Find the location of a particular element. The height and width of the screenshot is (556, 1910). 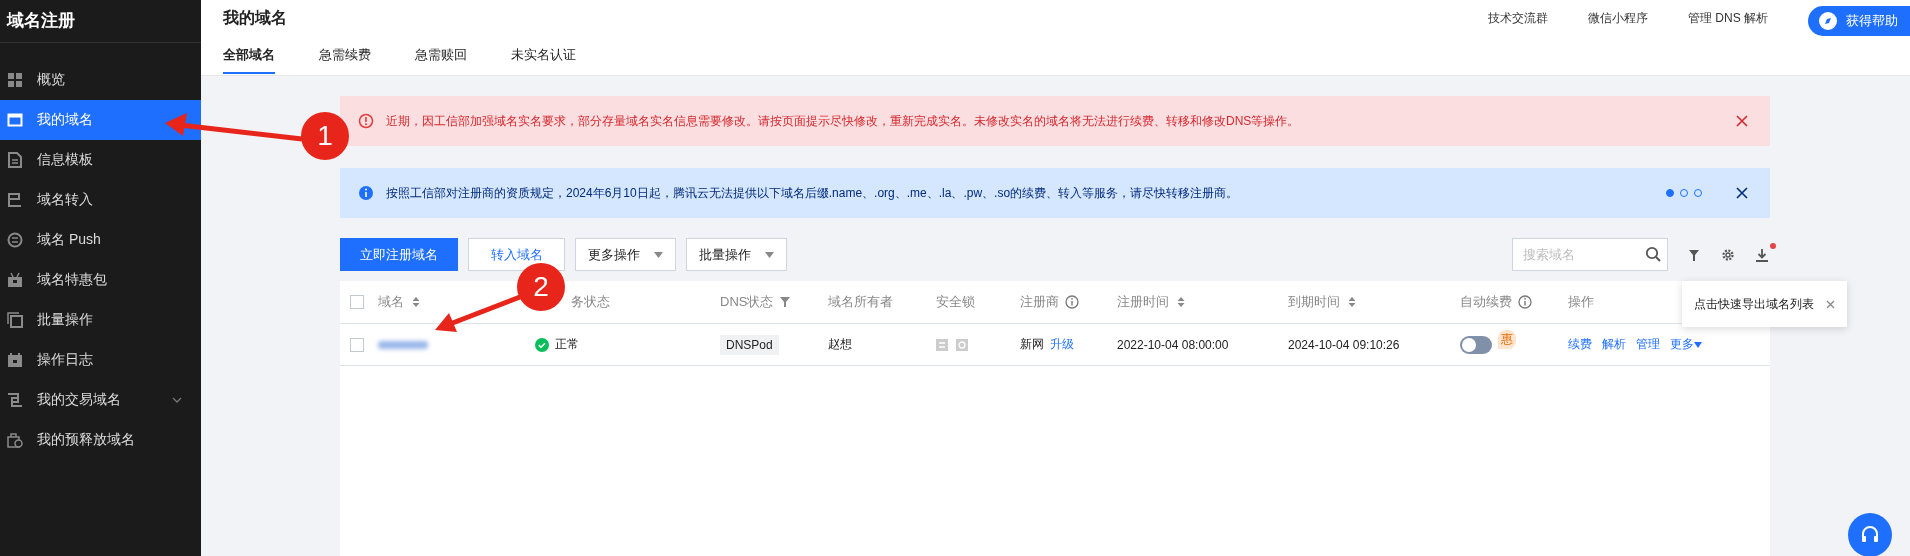

search-icon is located at coordinates (1653, 254).